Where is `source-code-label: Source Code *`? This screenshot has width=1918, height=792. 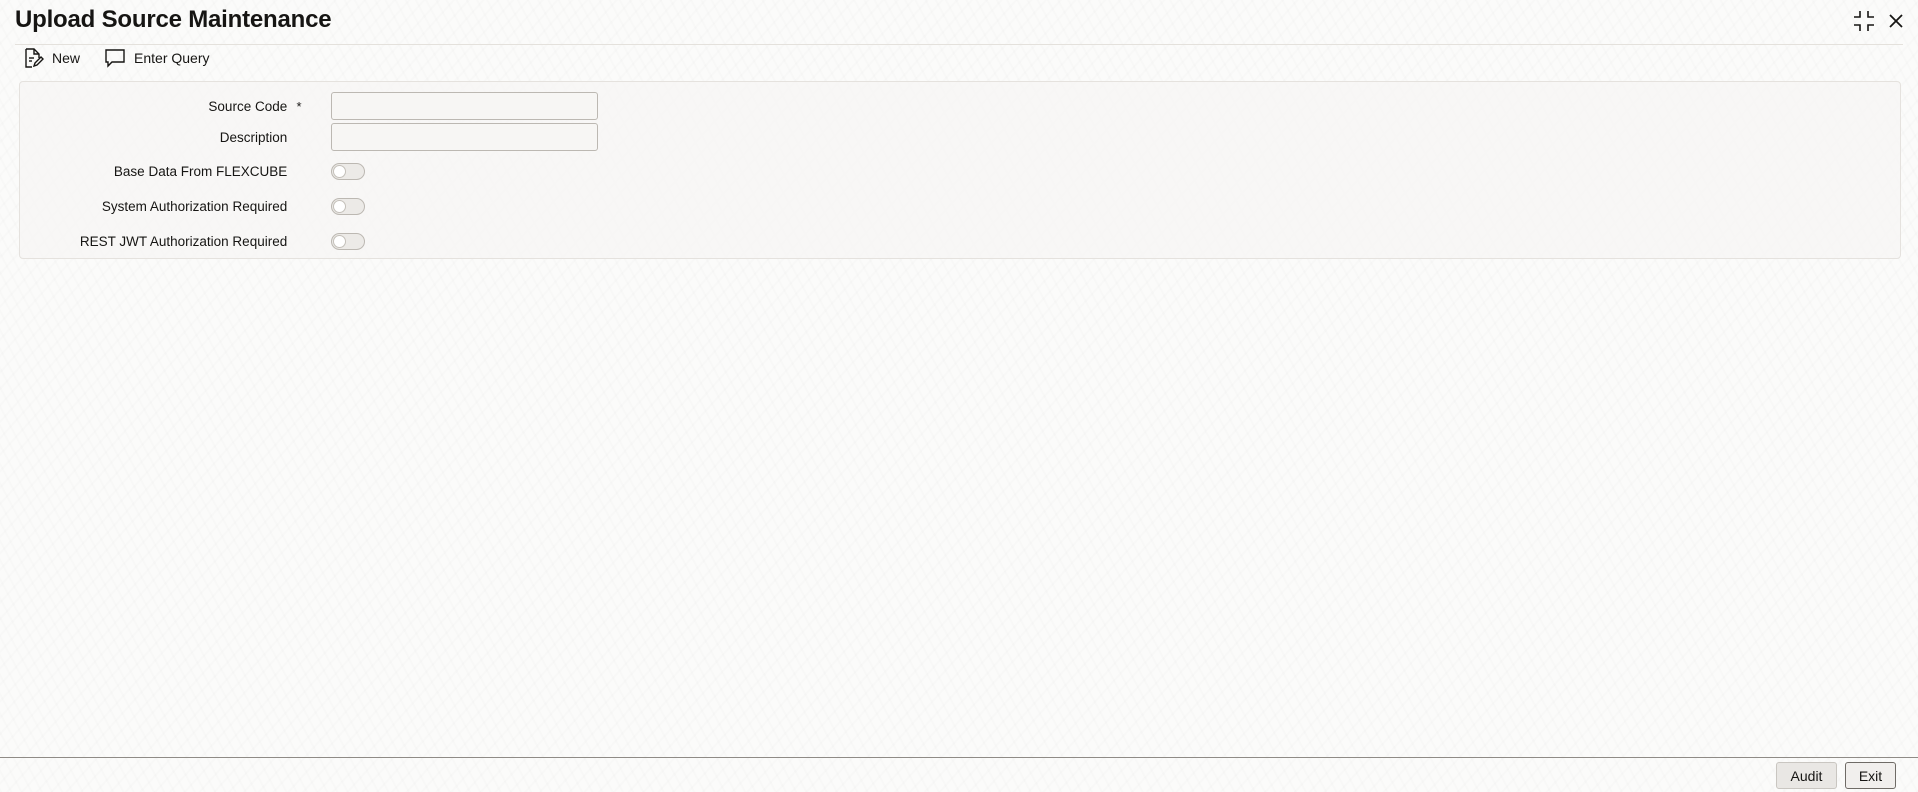
source-code-label: Source Code * is located at coordinates (166, 106).